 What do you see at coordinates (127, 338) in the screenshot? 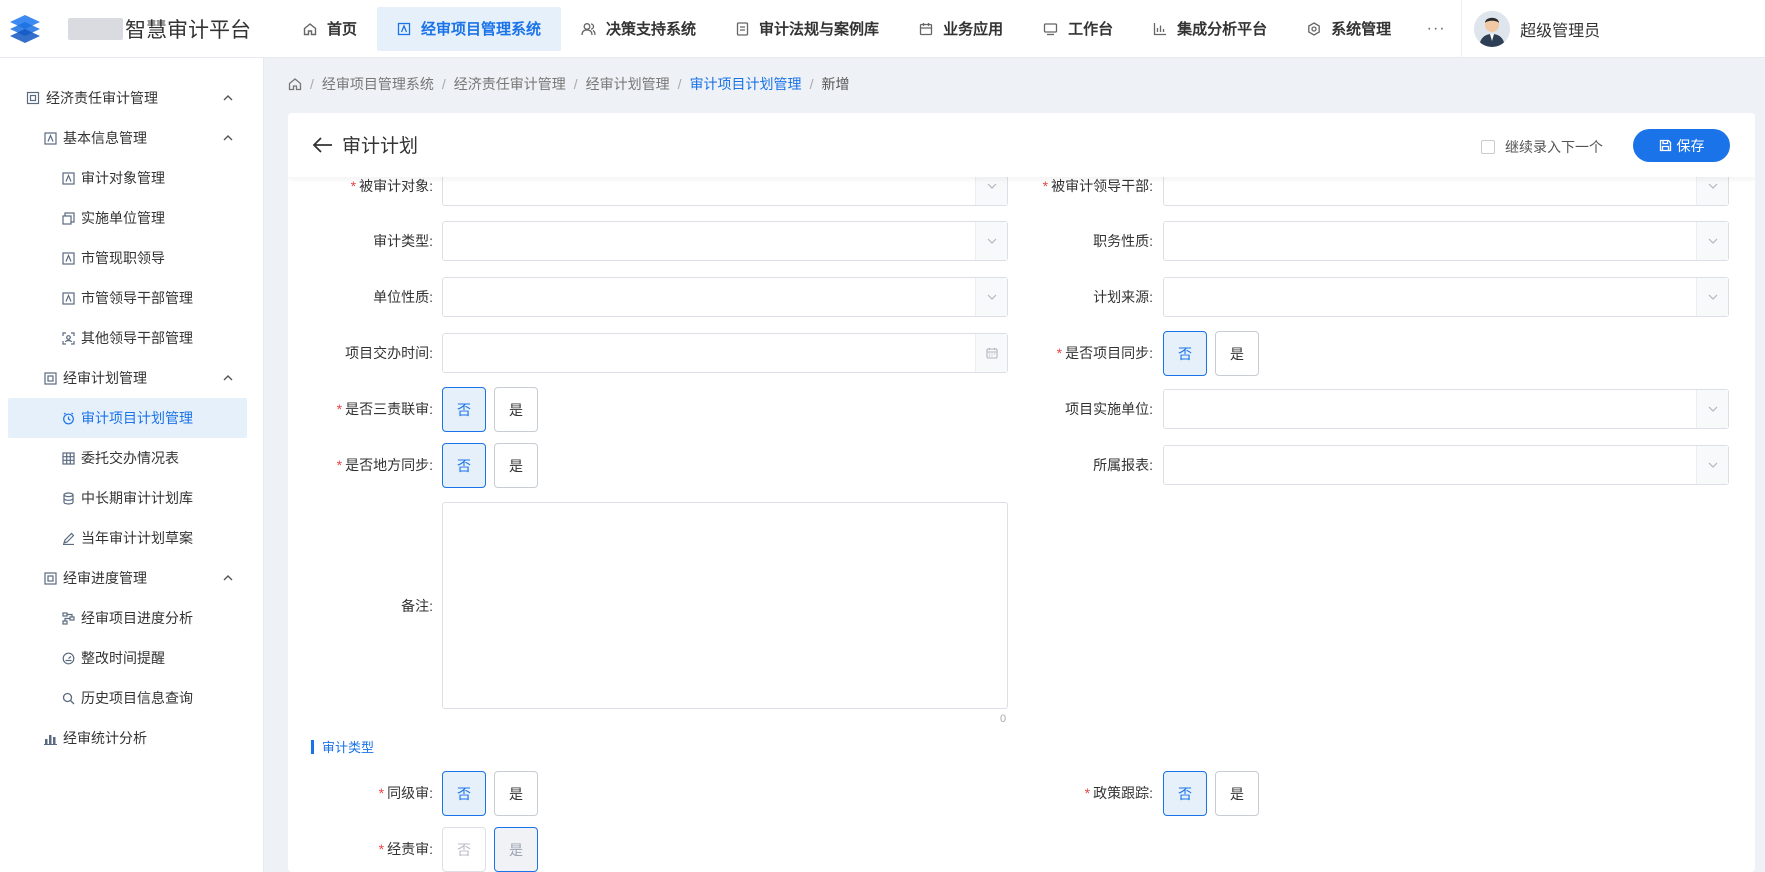
I see `sidebar-item-other-cadre: 其他领导干部管理` at bounding box center [127, 338].